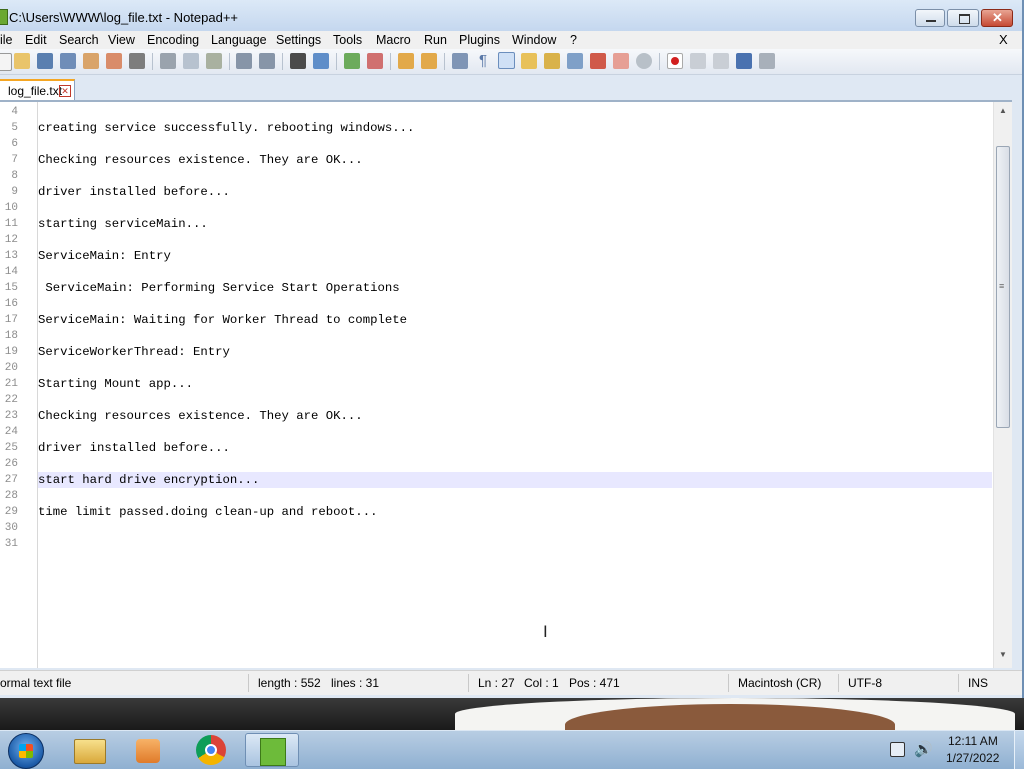  Describe the element at coordinates (865, 683) in the screenshot. I see `status-encoding: UTF-8` at that location.